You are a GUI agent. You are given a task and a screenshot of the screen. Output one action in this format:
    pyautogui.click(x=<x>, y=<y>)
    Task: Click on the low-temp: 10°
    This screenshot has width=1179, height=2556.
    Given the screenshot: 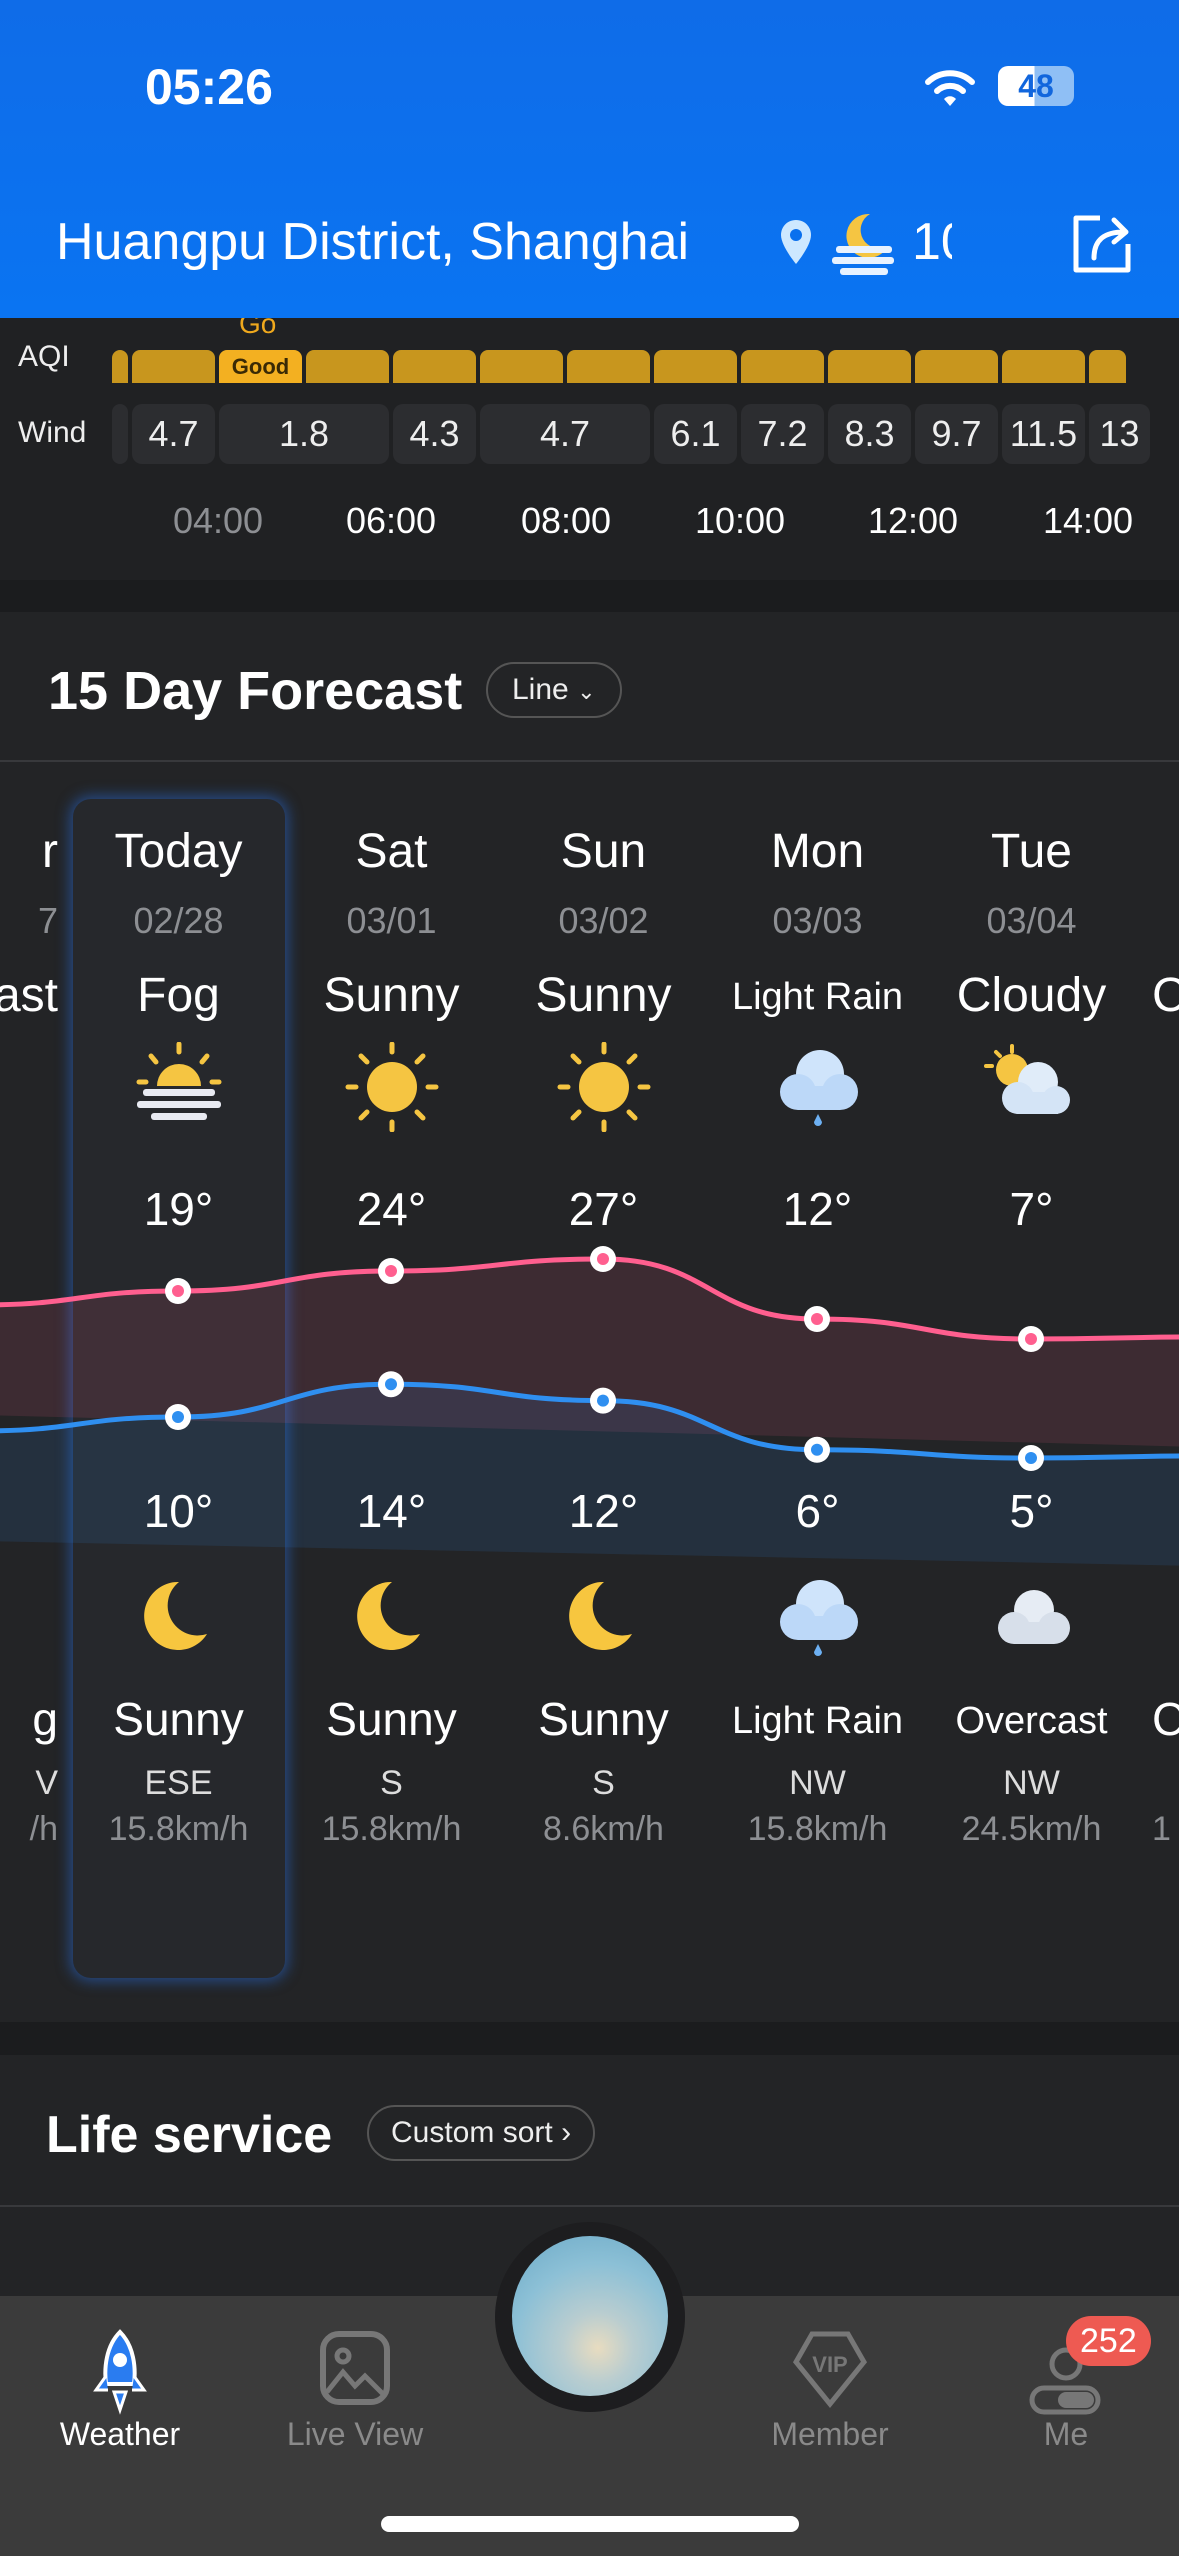 What is the action you would take?
    pyautogui.click(x=178, y=1511)
    